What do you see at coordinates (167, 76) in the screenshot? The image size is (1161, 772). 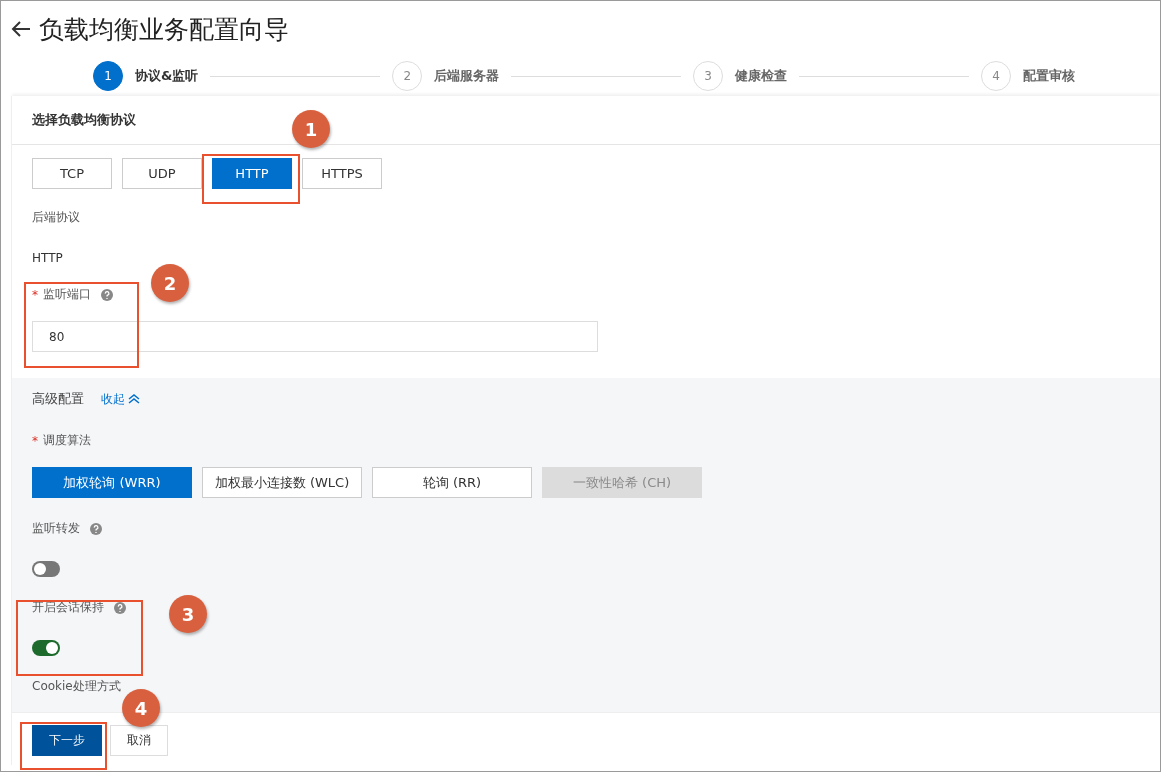 I see `step-label: 协议&监听` at bounding box center [167, 76].